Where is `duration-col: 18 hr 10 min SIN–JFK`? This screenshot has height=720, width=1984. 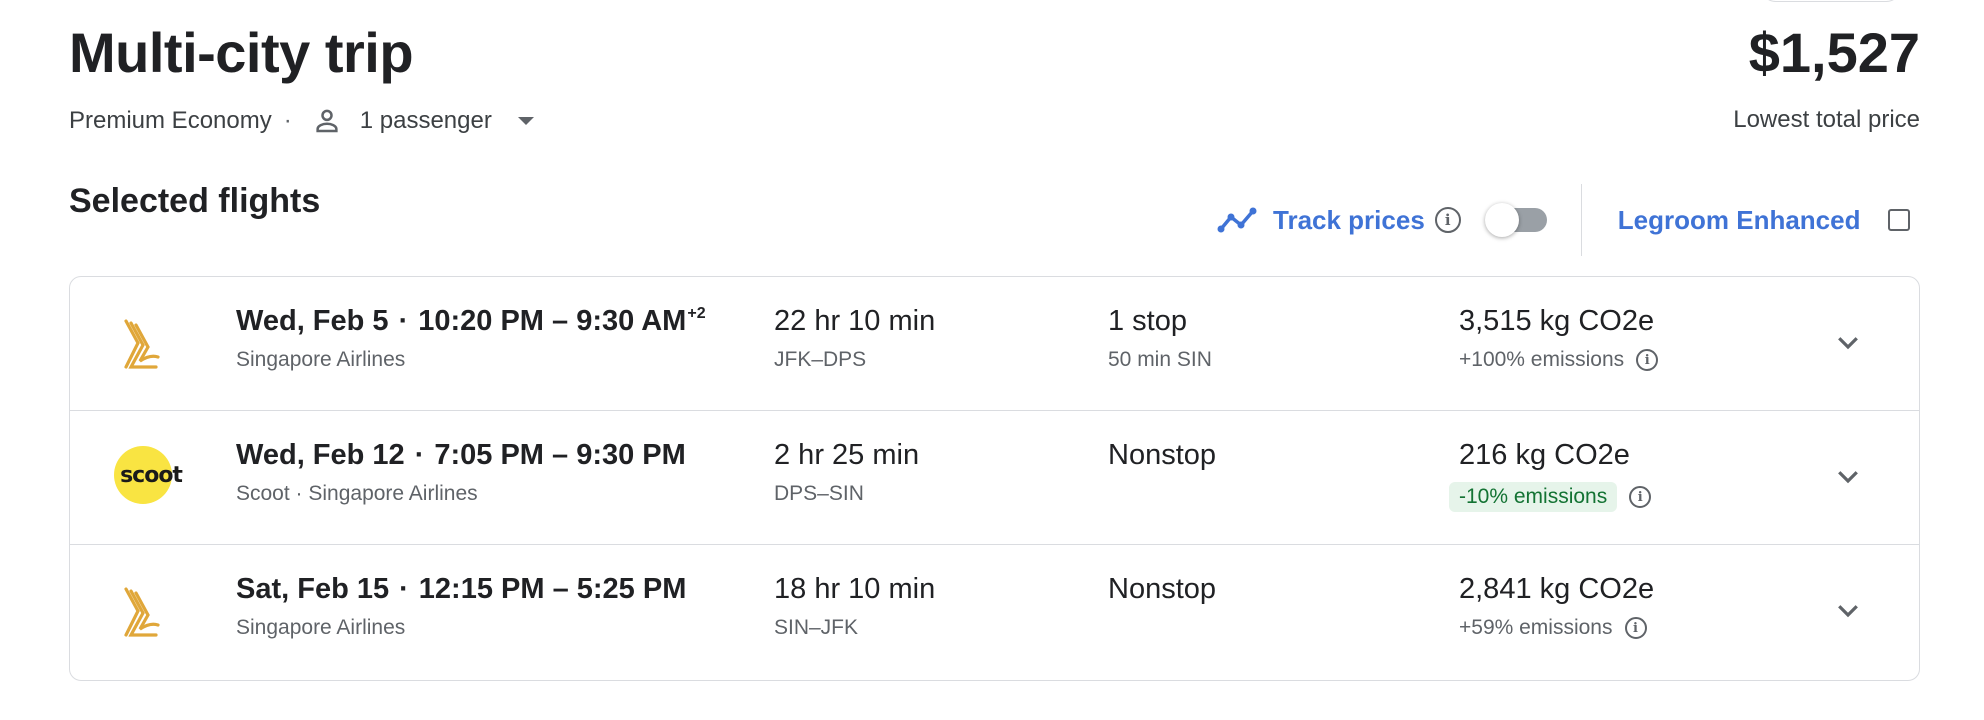 duration-col: 18 hr 10 min SIN–JFK is located at coordinates (854, 606).